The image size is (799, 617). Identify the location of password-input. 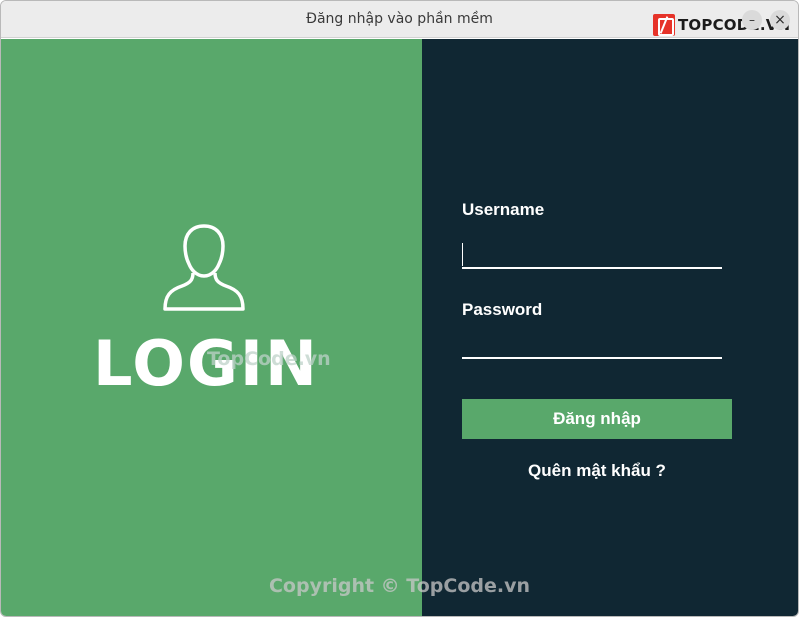
(592, 345).